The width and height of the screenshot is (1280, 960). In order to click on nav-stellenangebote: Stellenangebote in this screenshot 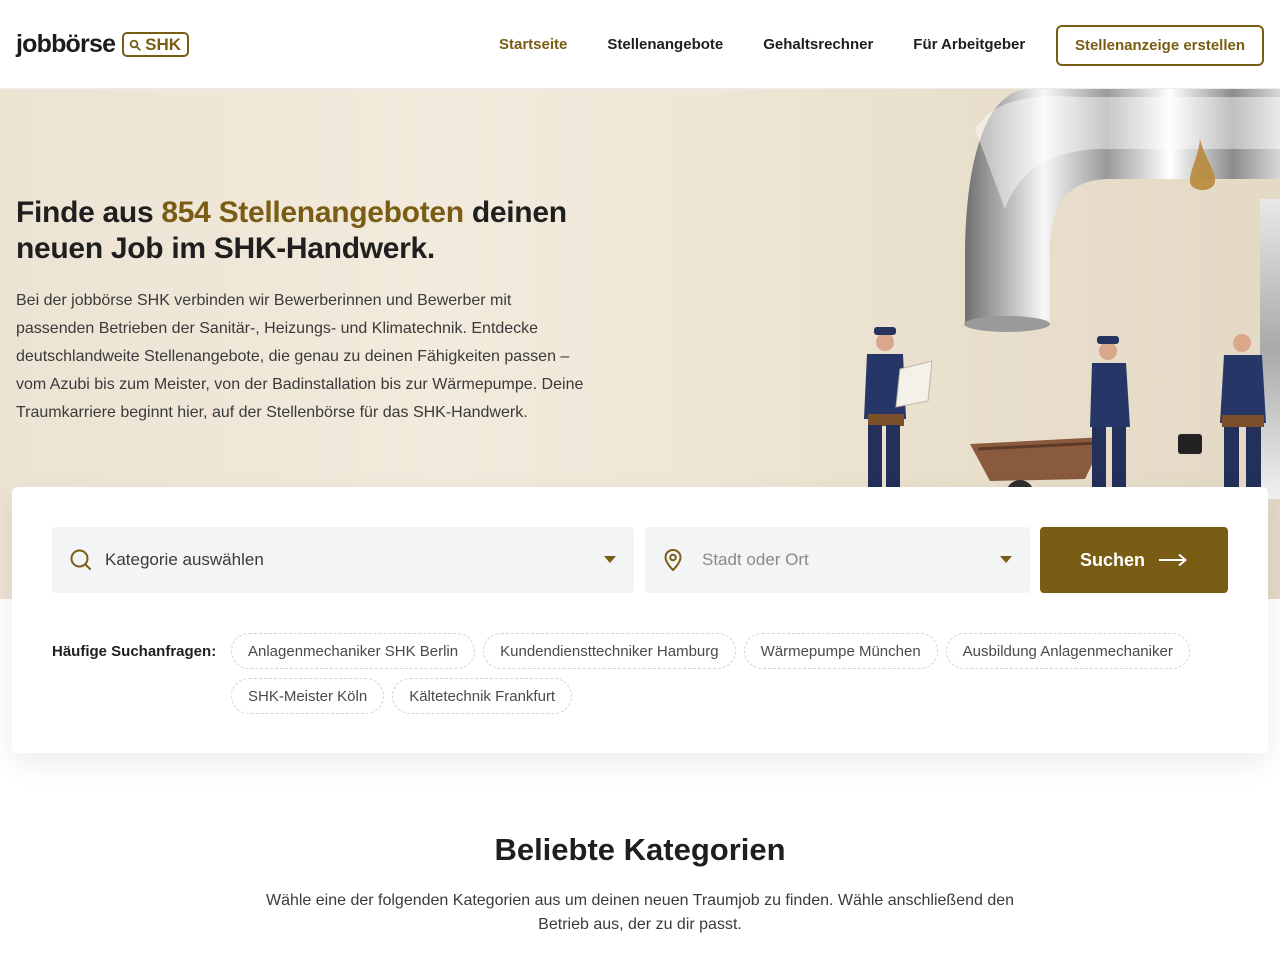, I will do `click(665, 44)`.